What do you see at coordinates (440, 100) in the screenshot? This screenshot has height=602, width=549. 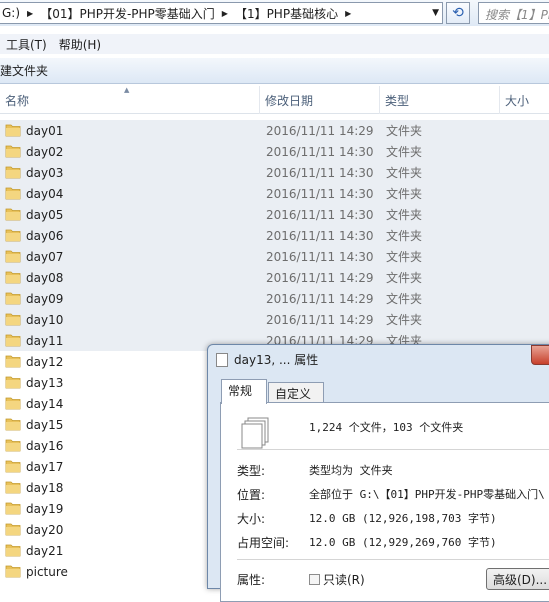 I see `column-type: 类型` at bounding box center [440, 100].